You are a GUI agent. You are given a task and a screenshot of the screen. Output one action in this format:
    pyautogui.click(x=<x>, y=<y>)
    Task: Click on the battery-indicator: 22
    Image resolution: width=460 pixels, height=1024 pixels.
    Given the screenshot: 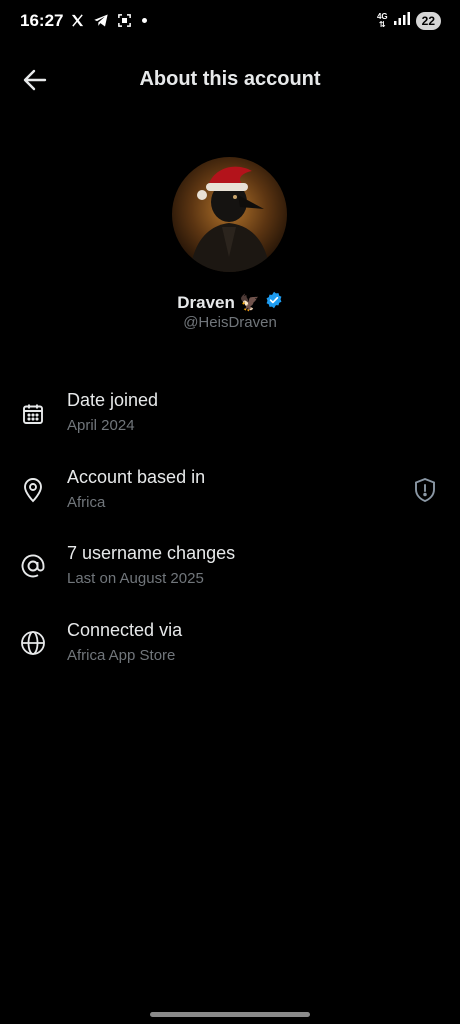 What is the action you would take?
    pyautogui.click(x=428, y=21)
    